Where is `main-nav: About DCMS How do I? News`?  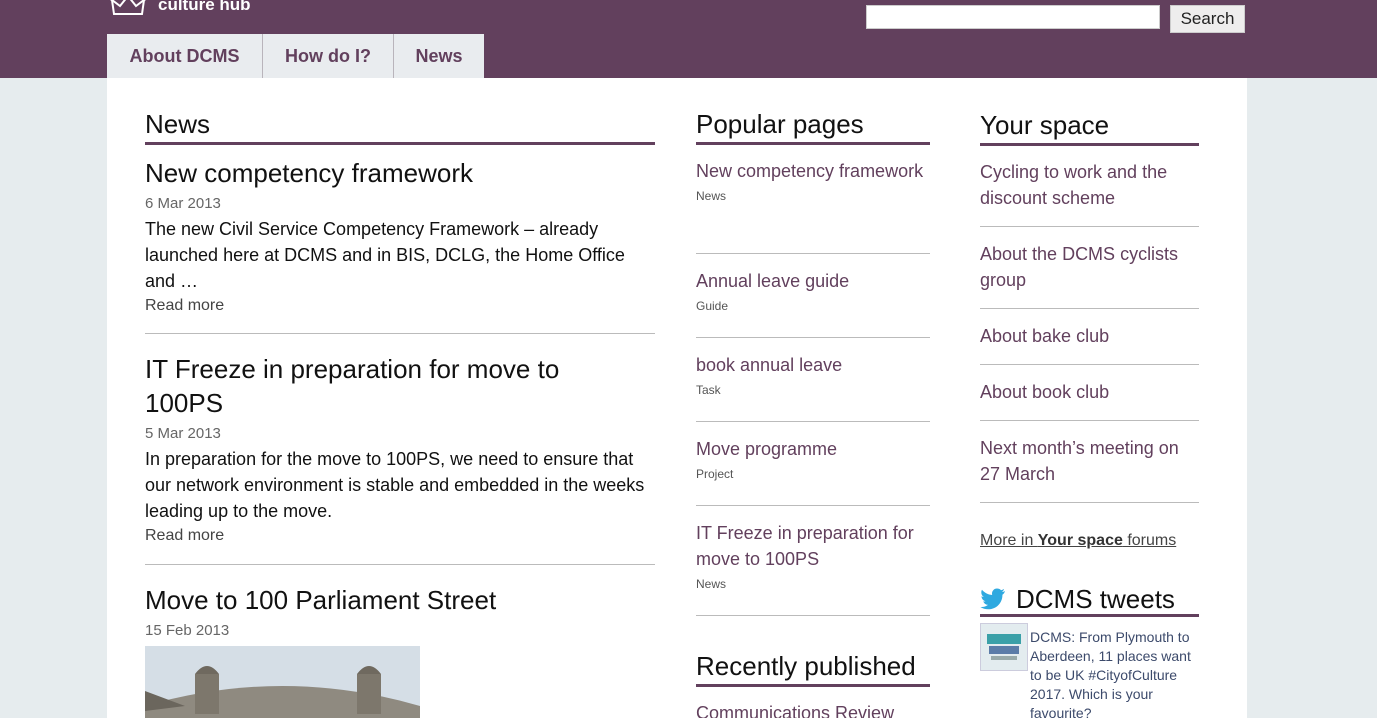 main-nav: About DCMS How do I? News is located at coordinates (295, 56).